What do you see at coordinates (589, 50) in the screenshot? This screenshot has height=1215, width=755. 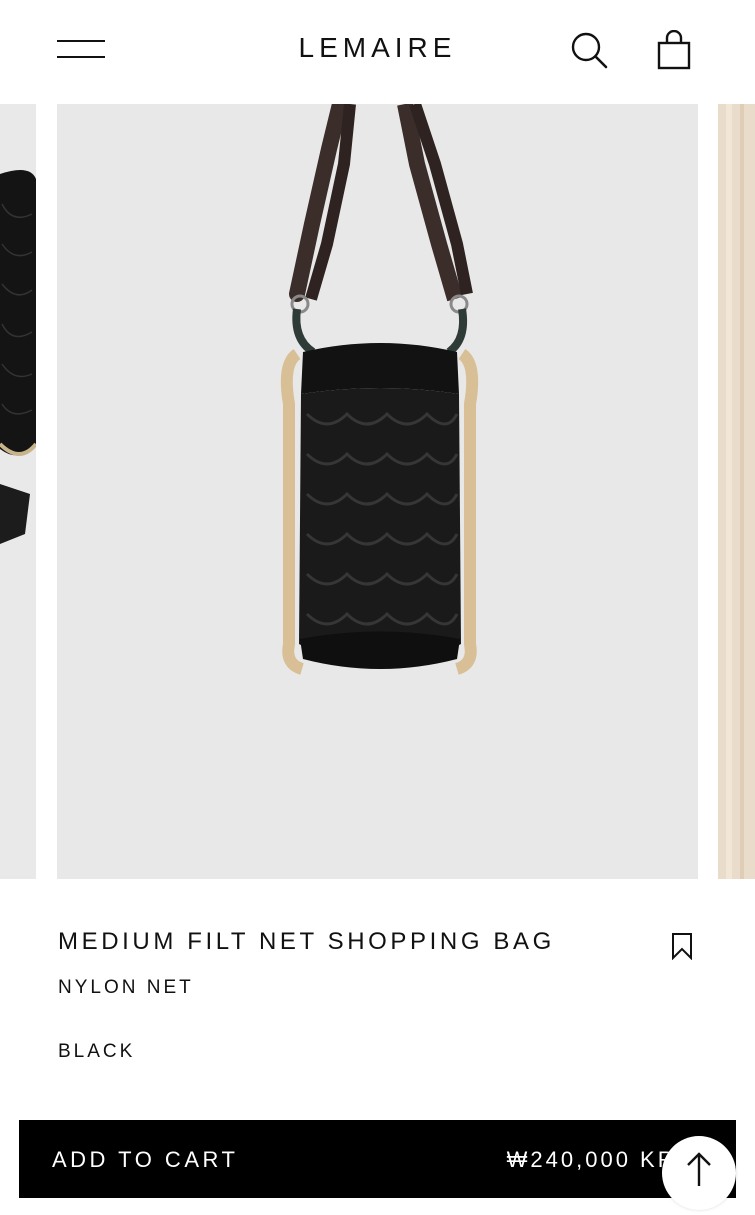 I see `search-icon` at bounding box center [589, 50].